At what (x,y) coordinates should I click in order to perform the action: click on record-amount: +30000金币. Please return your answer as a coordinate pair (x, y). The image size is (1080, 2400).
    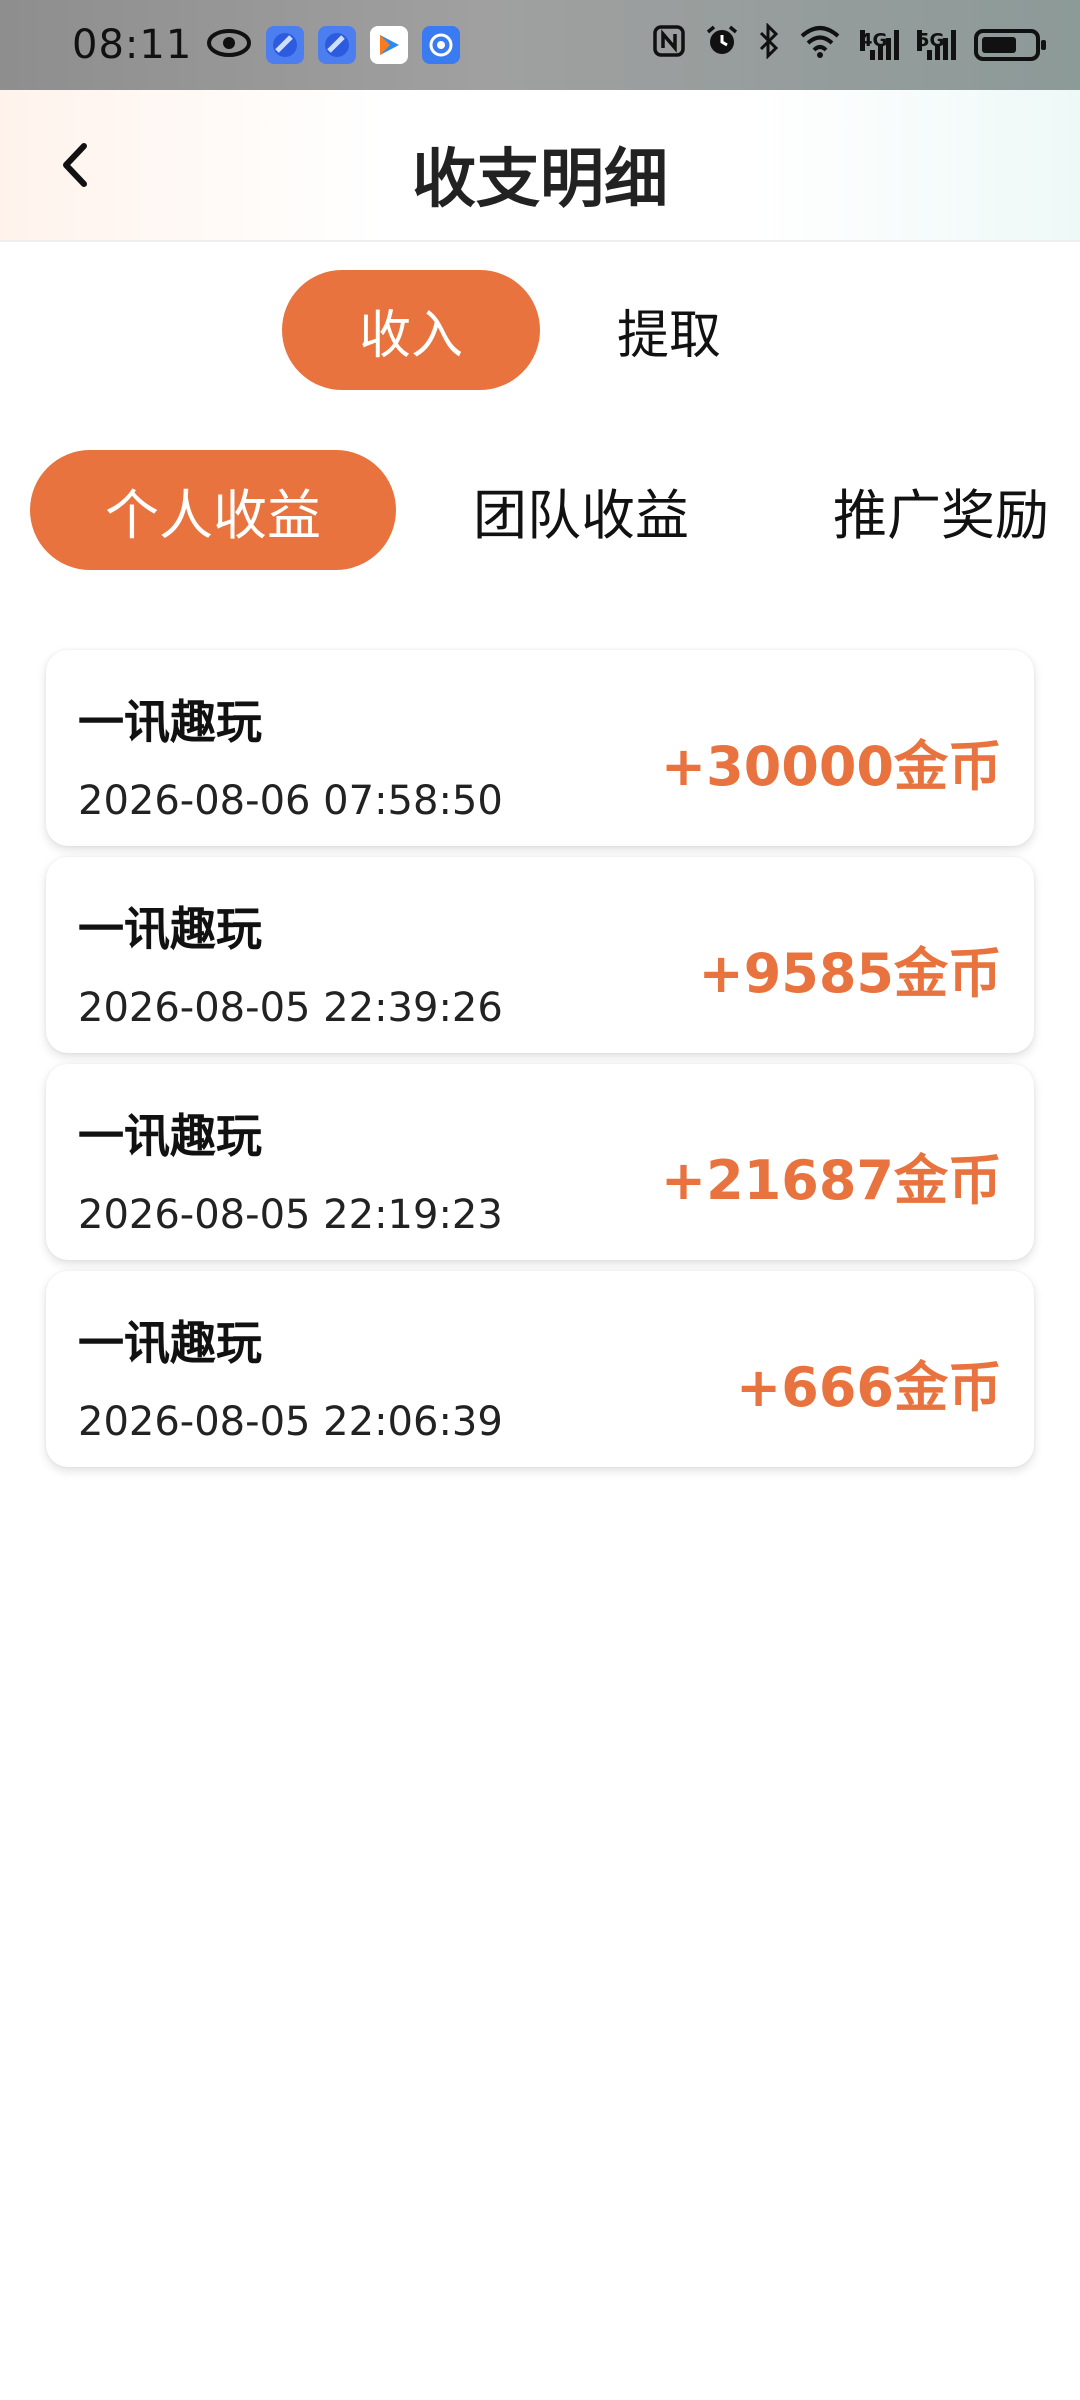
    Looking at the image, I should click on (831, 766).